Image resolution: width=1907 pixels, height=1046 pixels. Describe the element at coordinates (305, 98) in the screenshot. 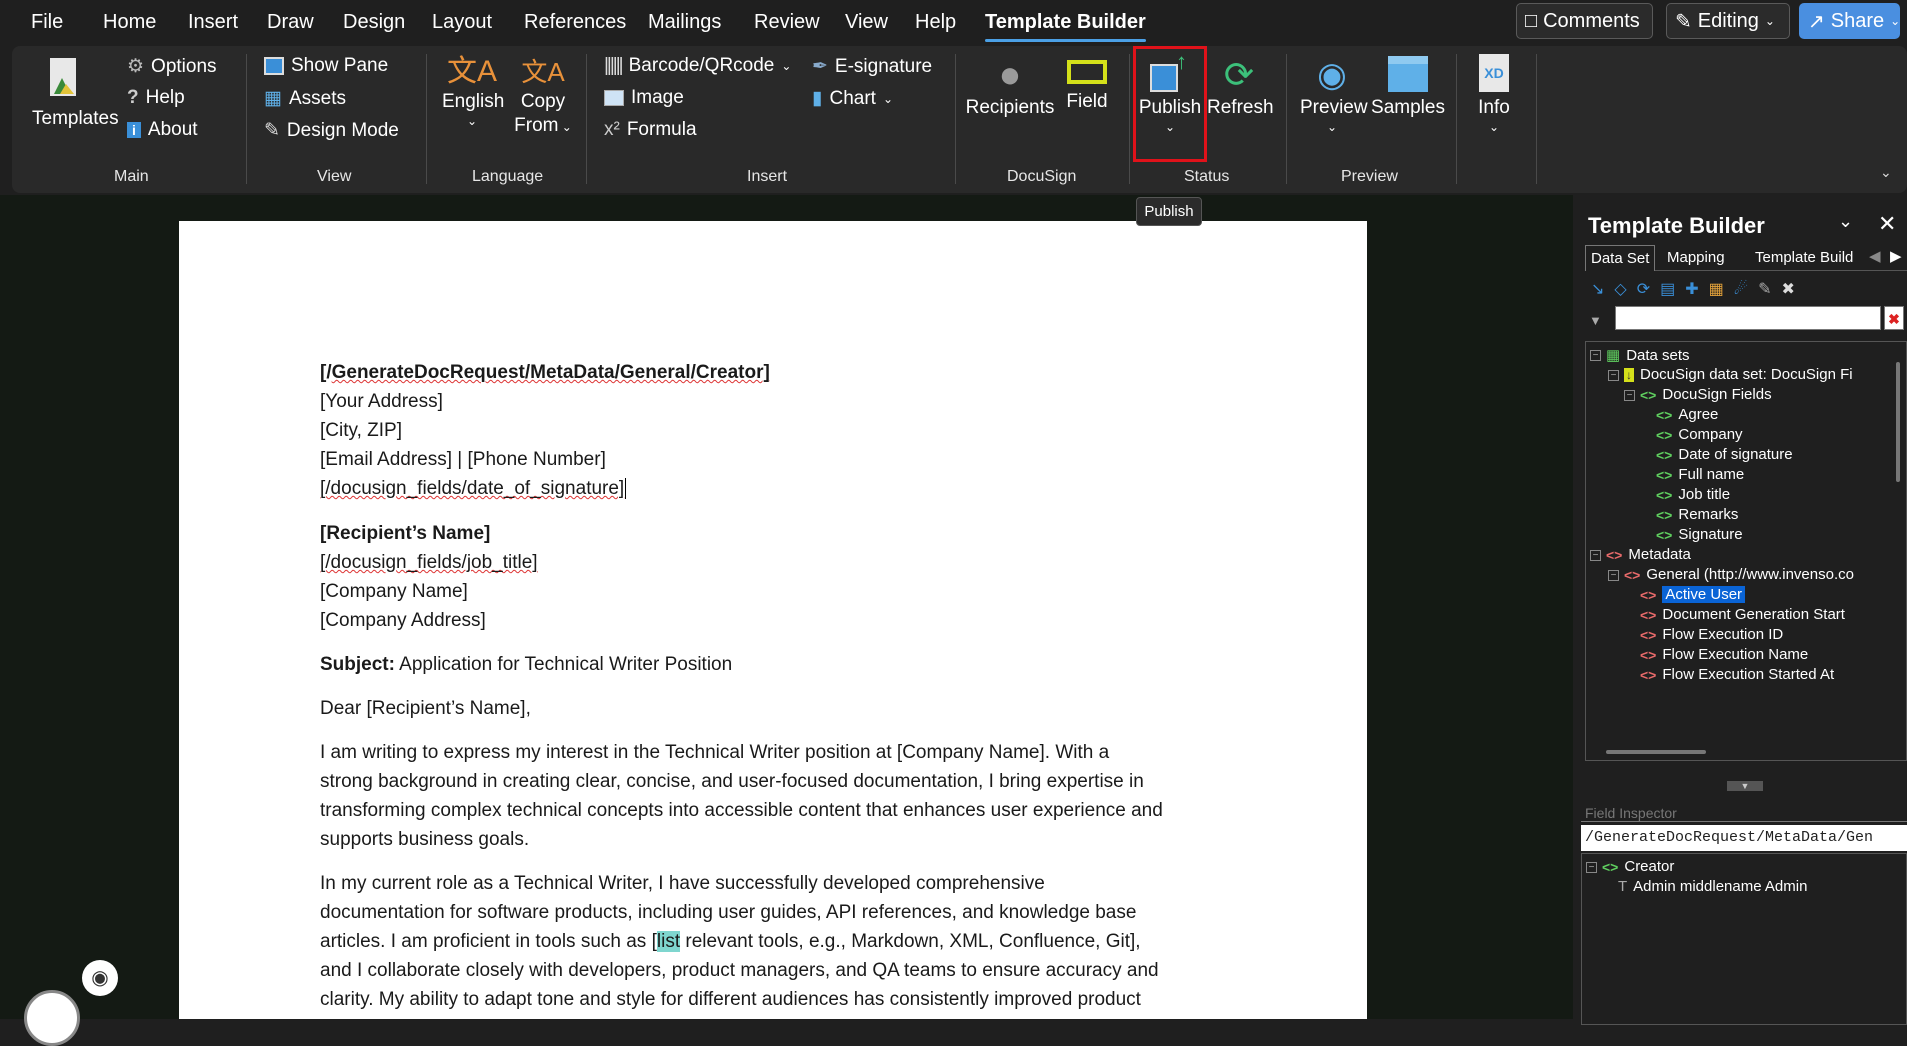

I see `assets-button: ▦ Assets` at that location.